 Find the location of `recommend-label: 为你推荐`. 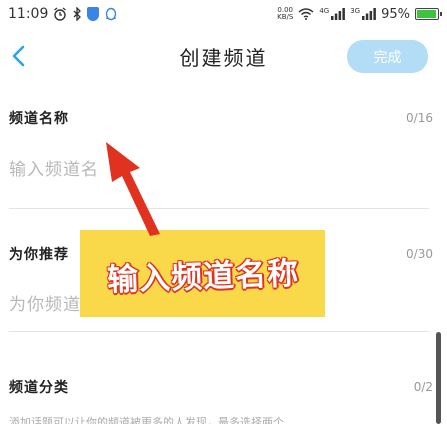

recommend-label: 为你推荐 is located at coordinates (39, 255).